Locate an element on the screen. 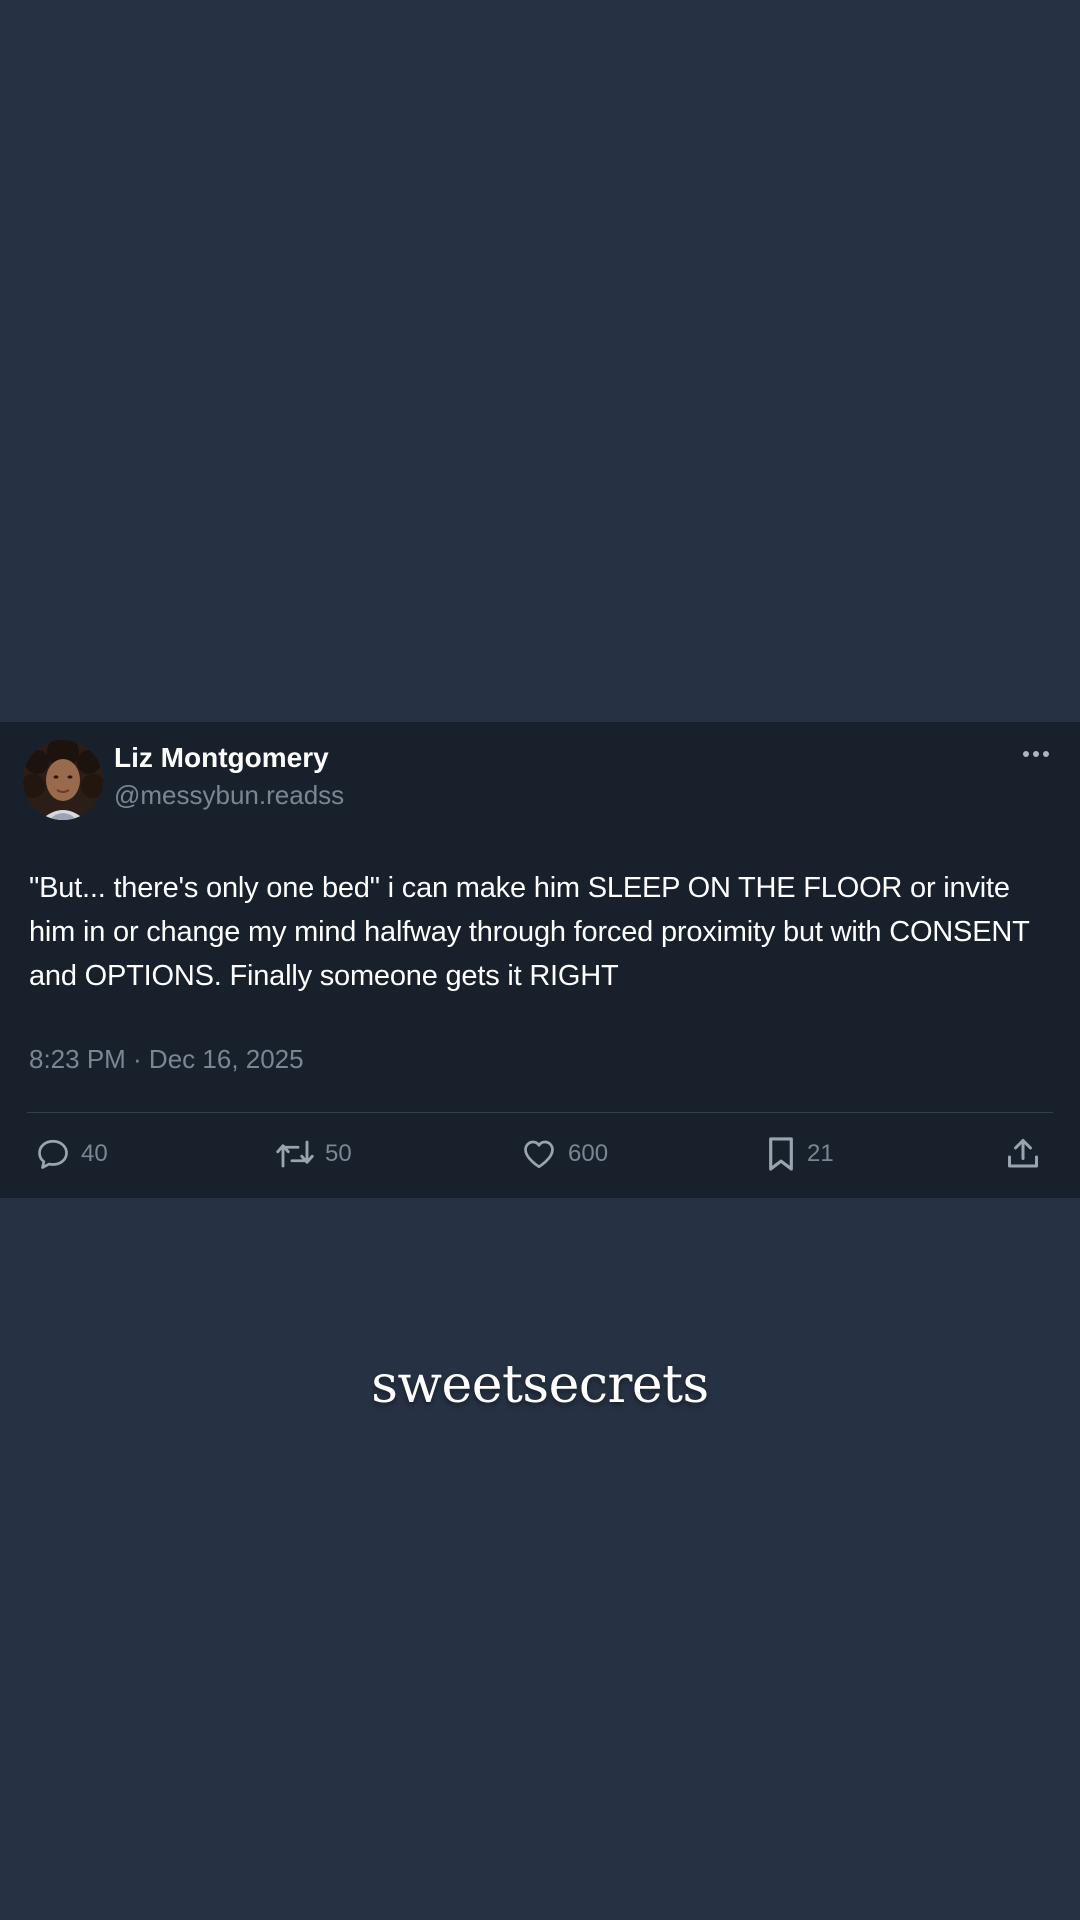 The height and width of the screenshot is (1920, 1080). more-icon is located at coordinates (1036, 754).